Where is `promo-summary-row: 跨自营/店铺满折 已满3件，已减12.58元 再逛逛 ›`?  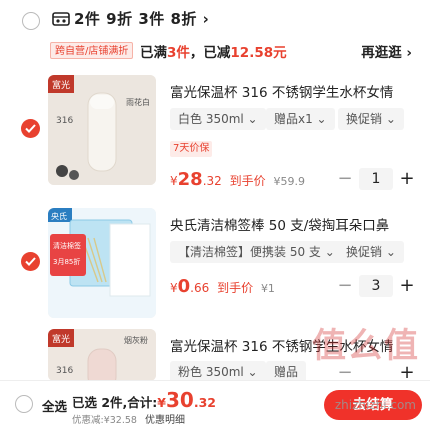 promo-summary-row: 跨自营/店铺满折 已满3件，已减12.58元 再逛逛 › is located at coordinates (235, 51).